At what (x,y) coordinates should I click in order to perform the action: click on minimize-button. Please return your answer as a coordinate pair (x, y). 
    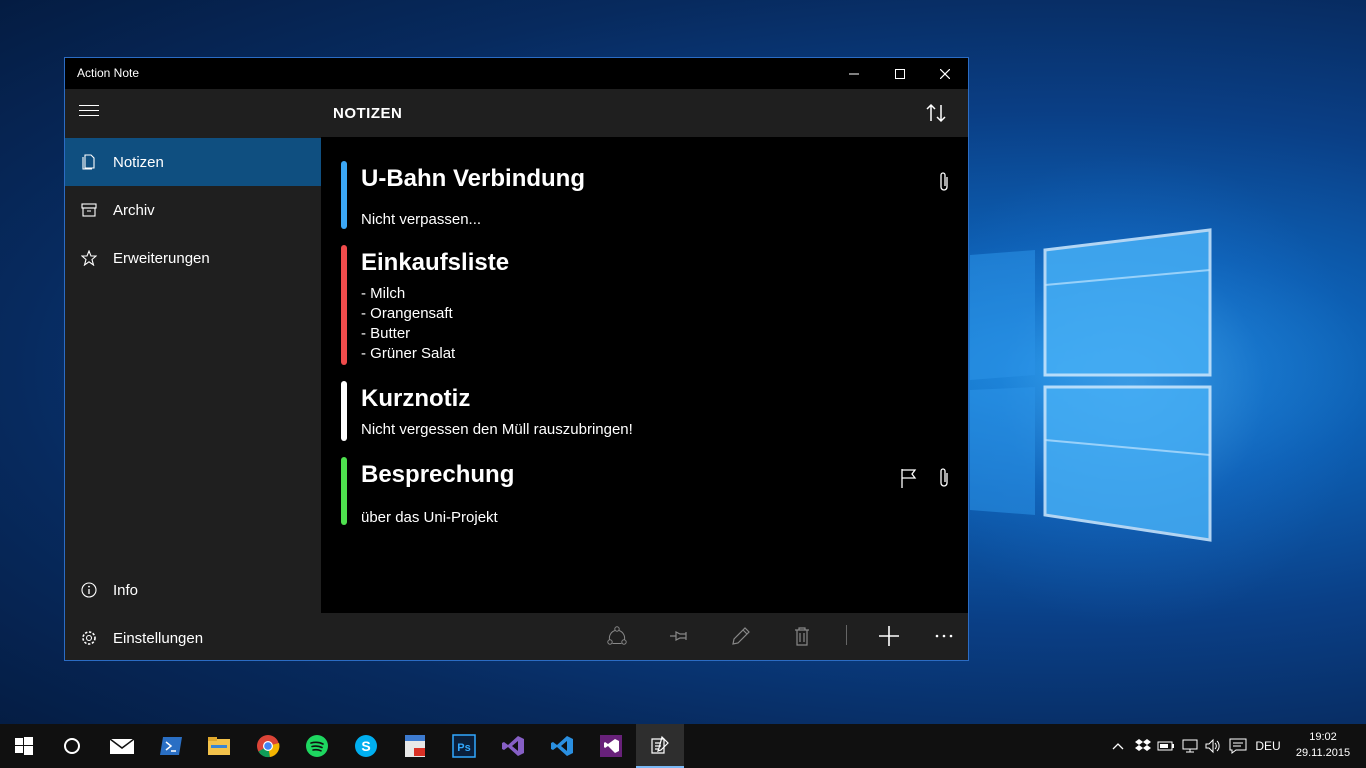
    Looking at the image, I should click on (854, 73).